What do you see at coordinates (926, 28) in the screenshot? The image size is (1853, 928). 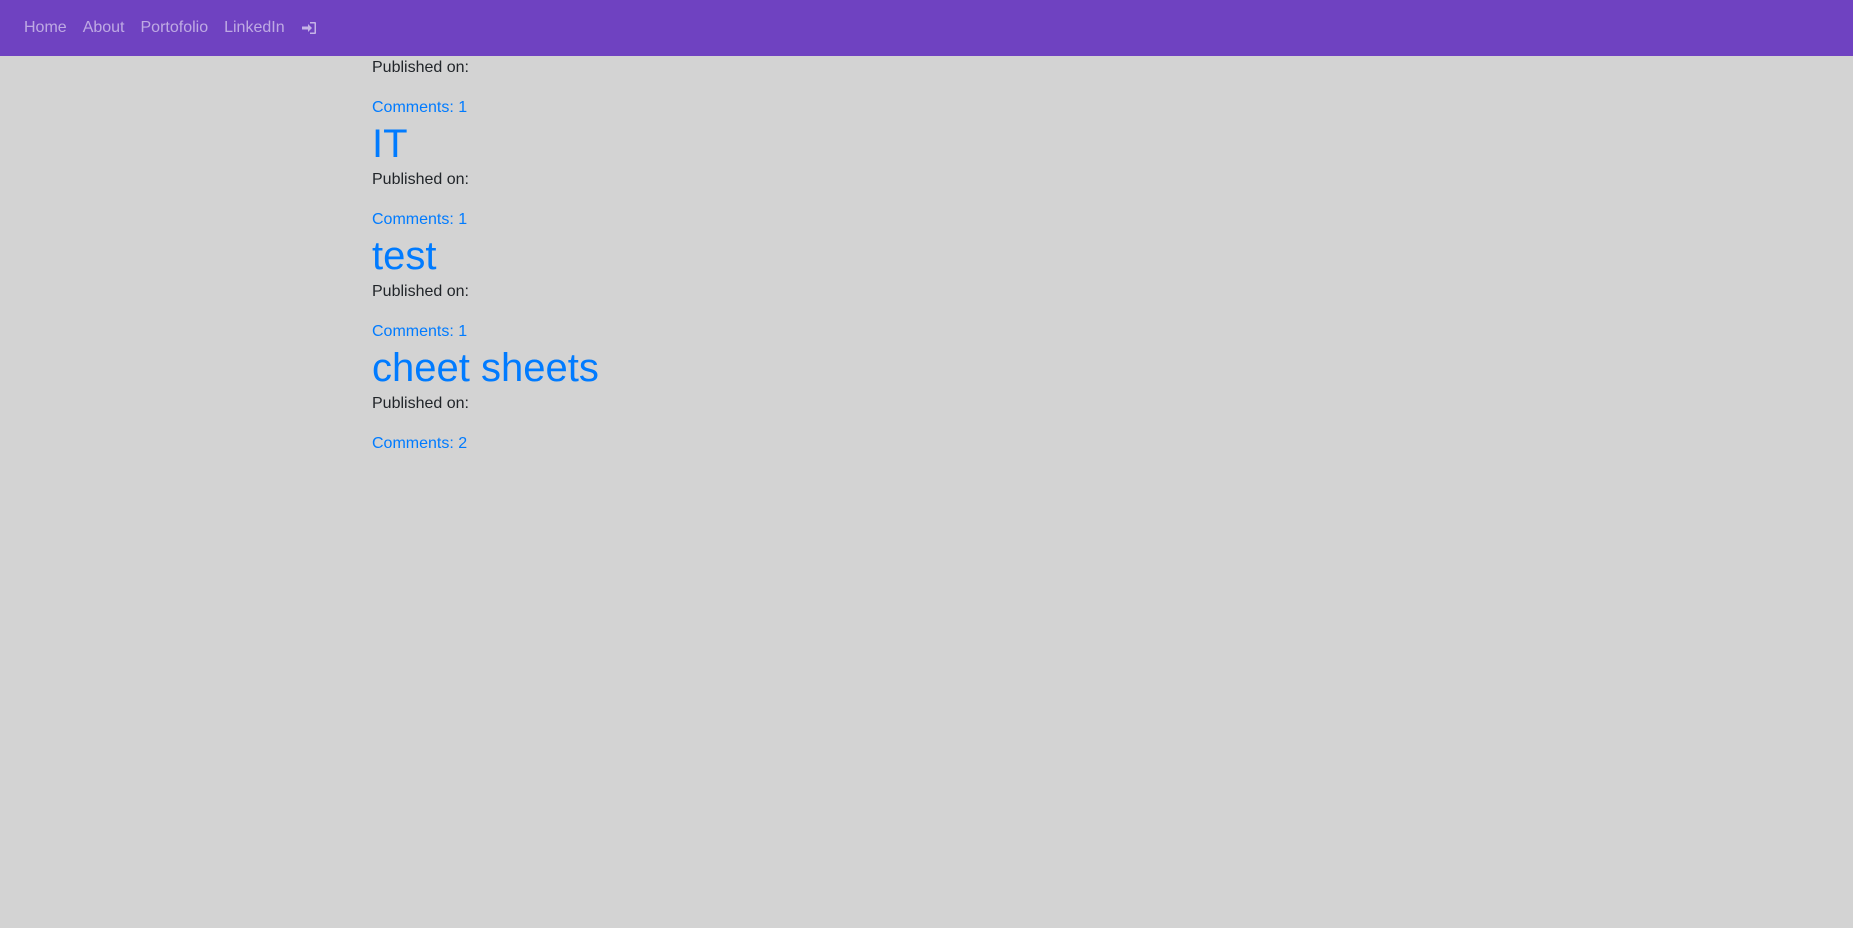 I see `top-navbar: Home About Portofolio LinkedIn` at bounding box center [926, 28].